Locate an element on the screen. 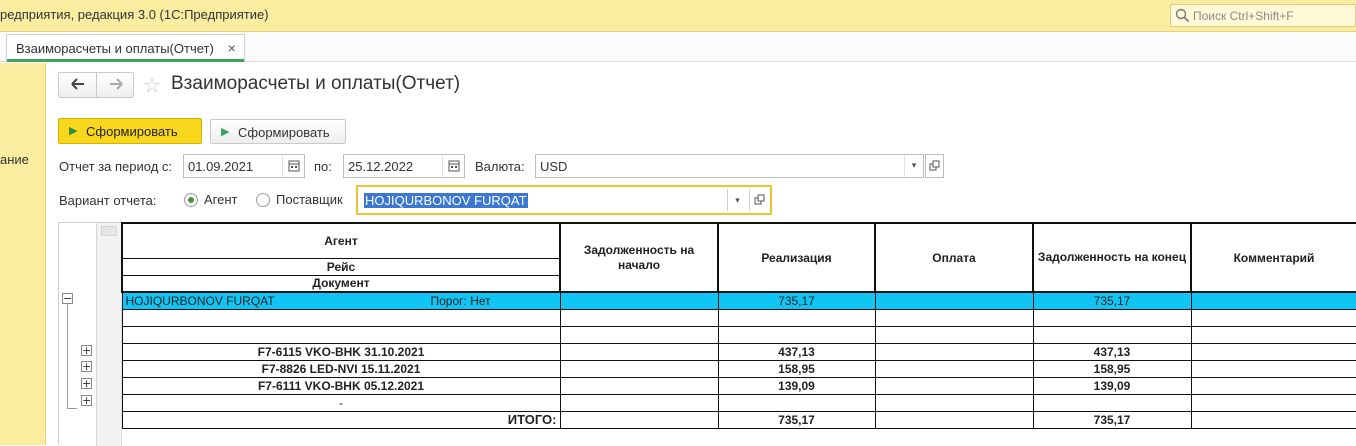 This screenshot has height=446, width=1356. table-row: - is located at coordinates (738, 402).